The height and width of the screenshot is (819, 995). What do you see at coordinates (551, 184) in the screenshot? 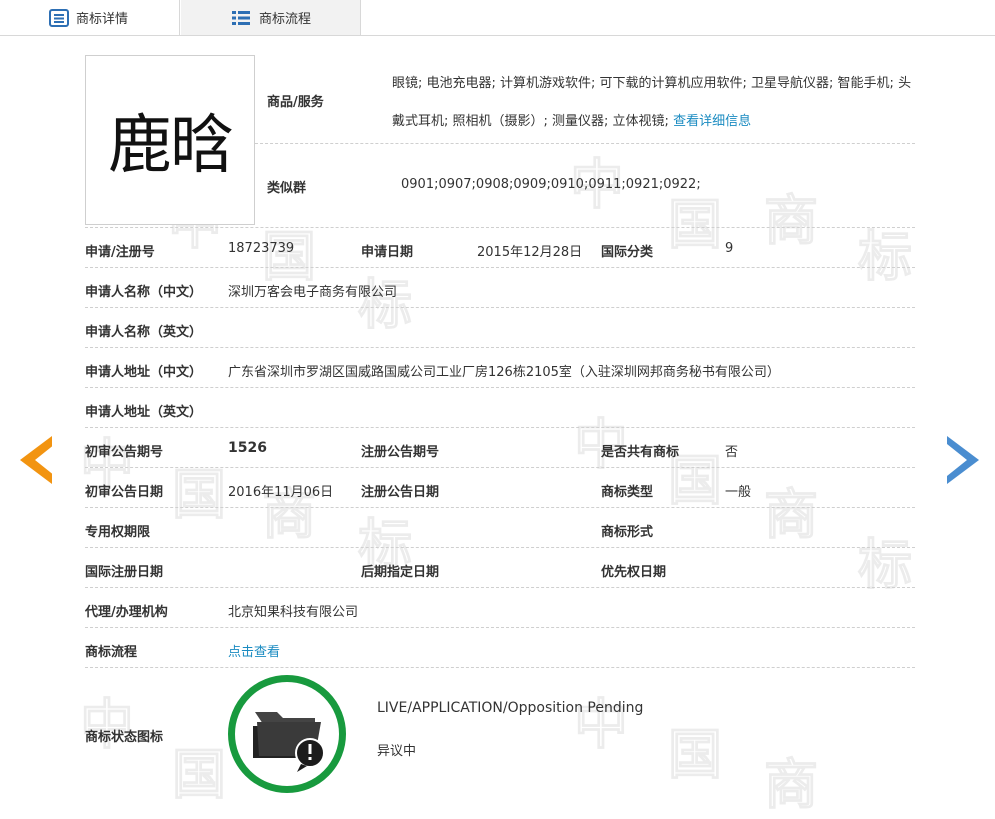
I see `similar-group-value: 0901;0907;0908;0909;0910;0911;0921;0922;` at bounding box center [551, 184].